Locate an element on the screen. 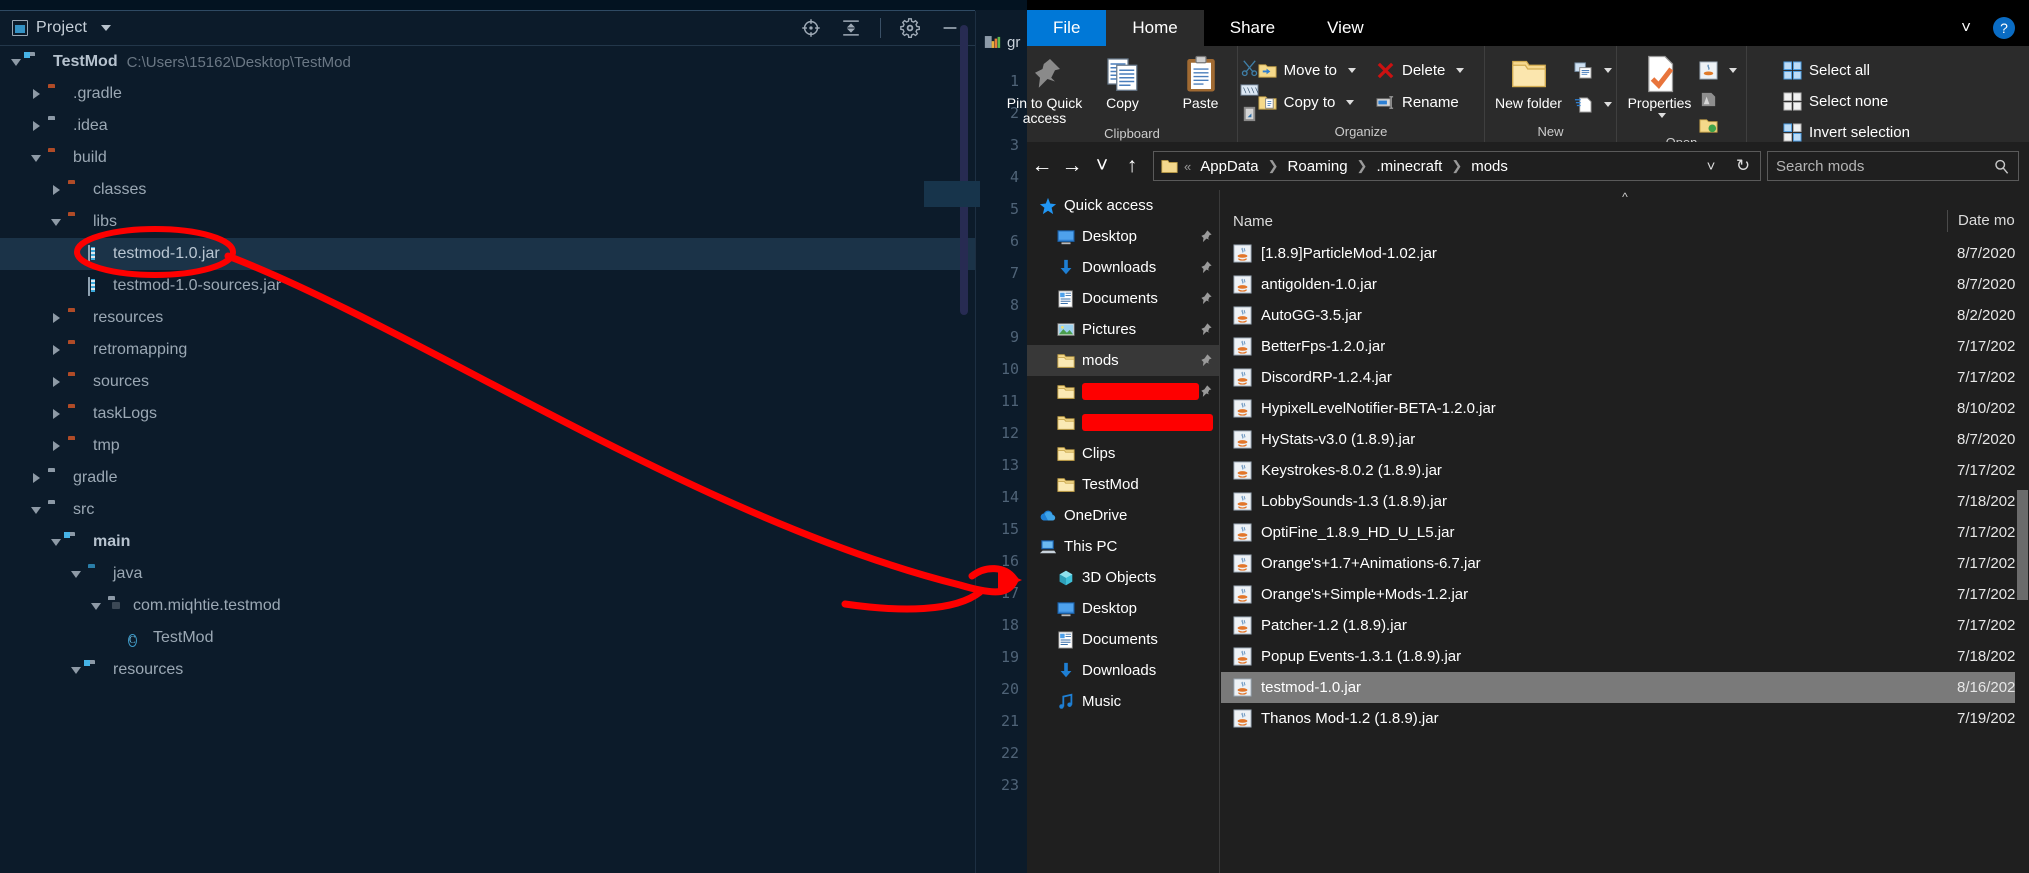 Image resolution: width=2029 pixels, height=873 pixels. tab-share: Share is located at coordinates (1252, 28).